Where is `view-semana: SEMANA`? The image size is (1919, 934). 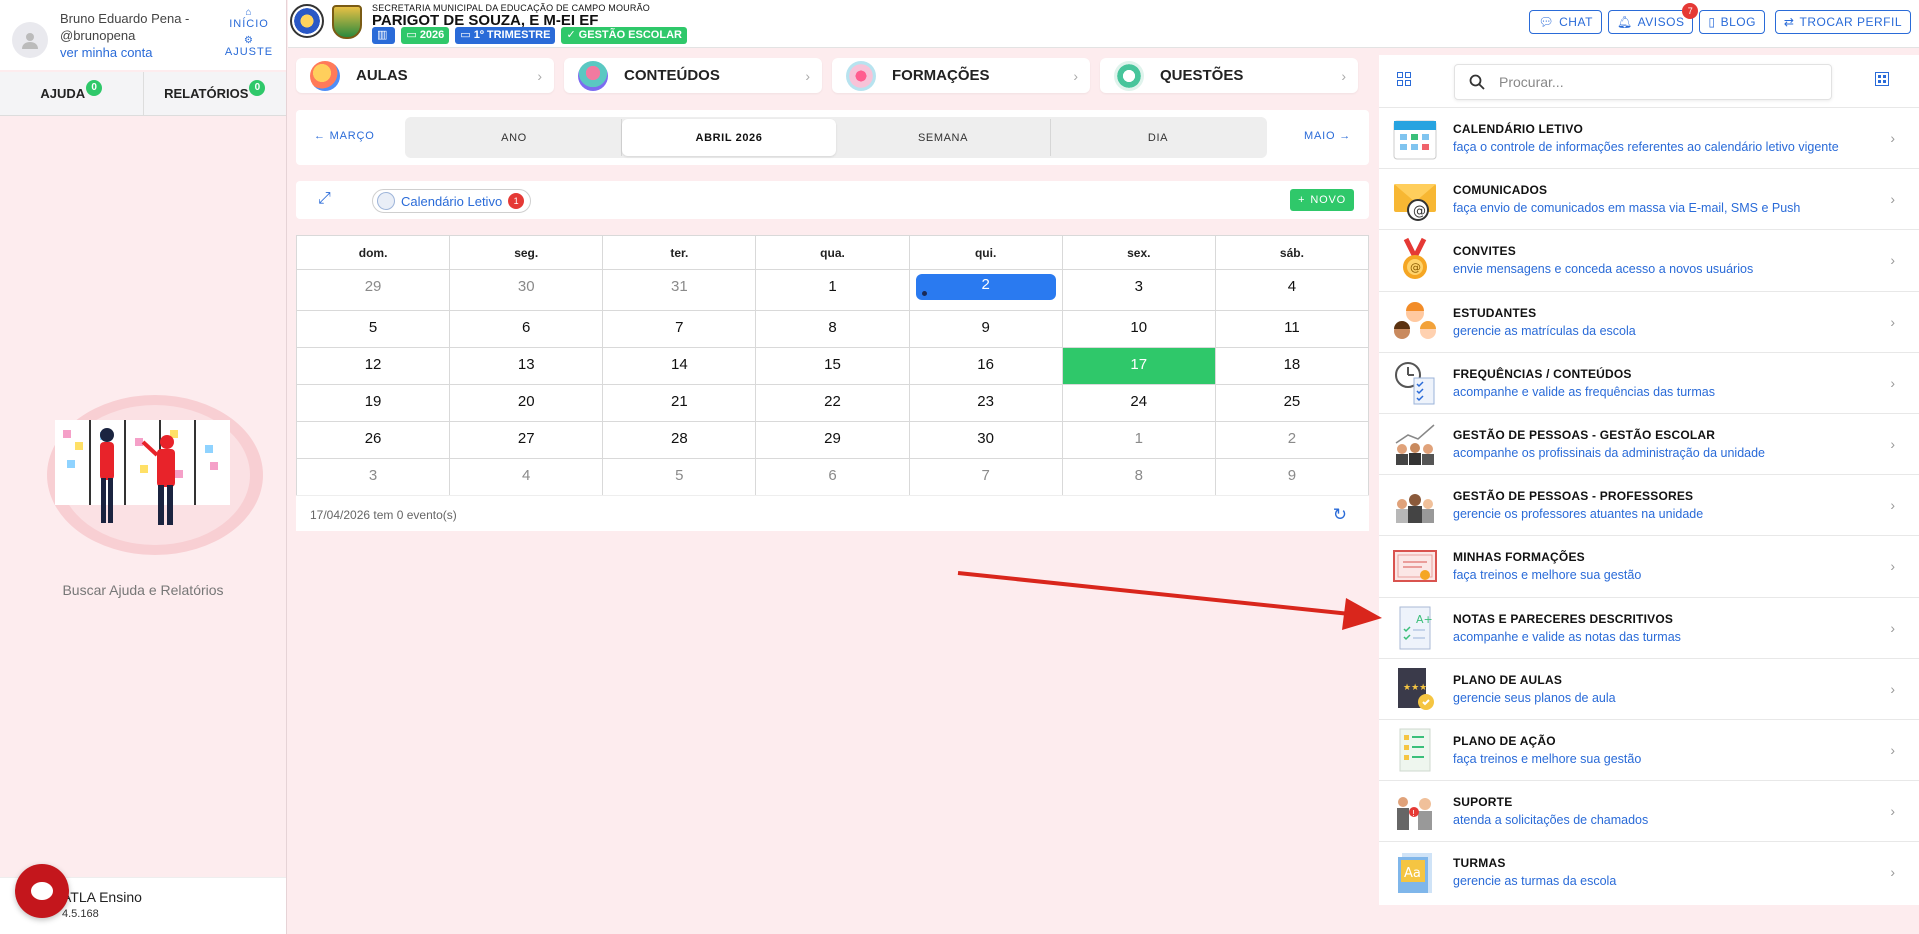
view-semana: SEMANA is located at coordinates (943, 137).